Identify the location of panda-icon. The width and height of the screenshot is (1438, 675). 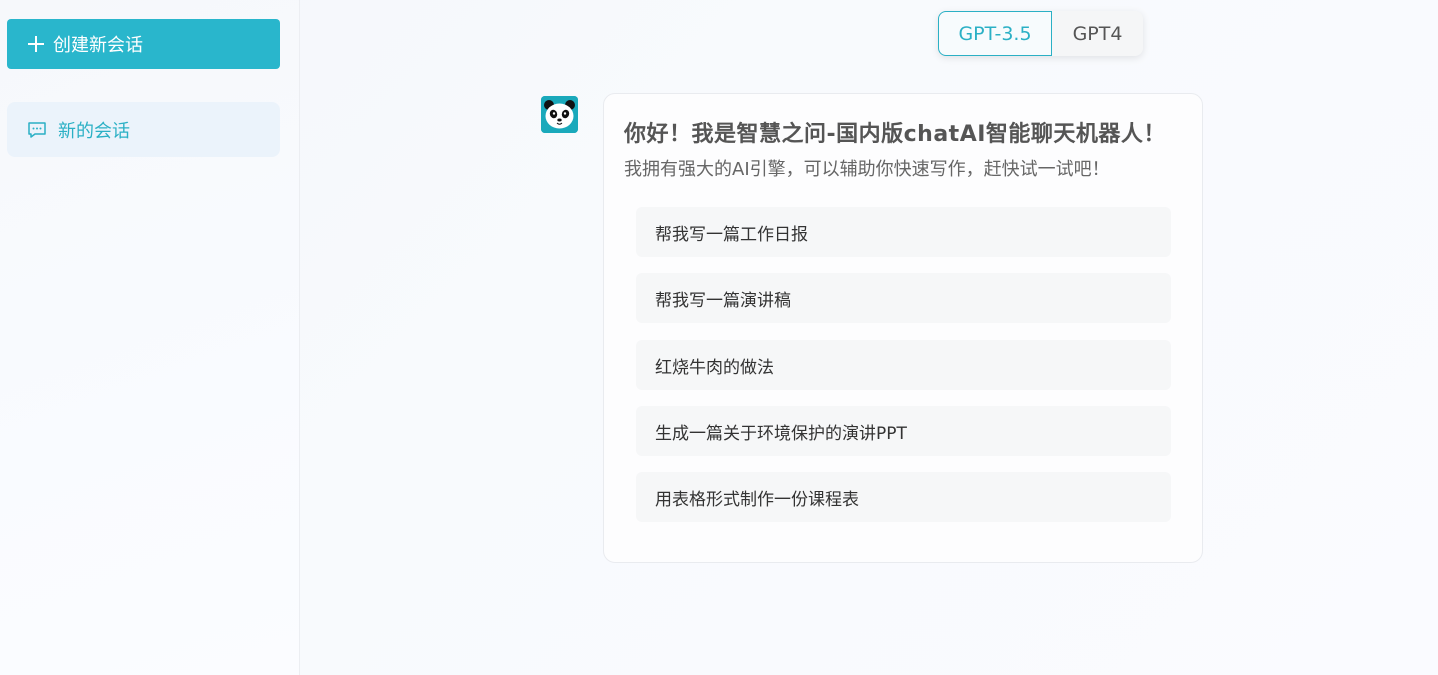
(559, 114).